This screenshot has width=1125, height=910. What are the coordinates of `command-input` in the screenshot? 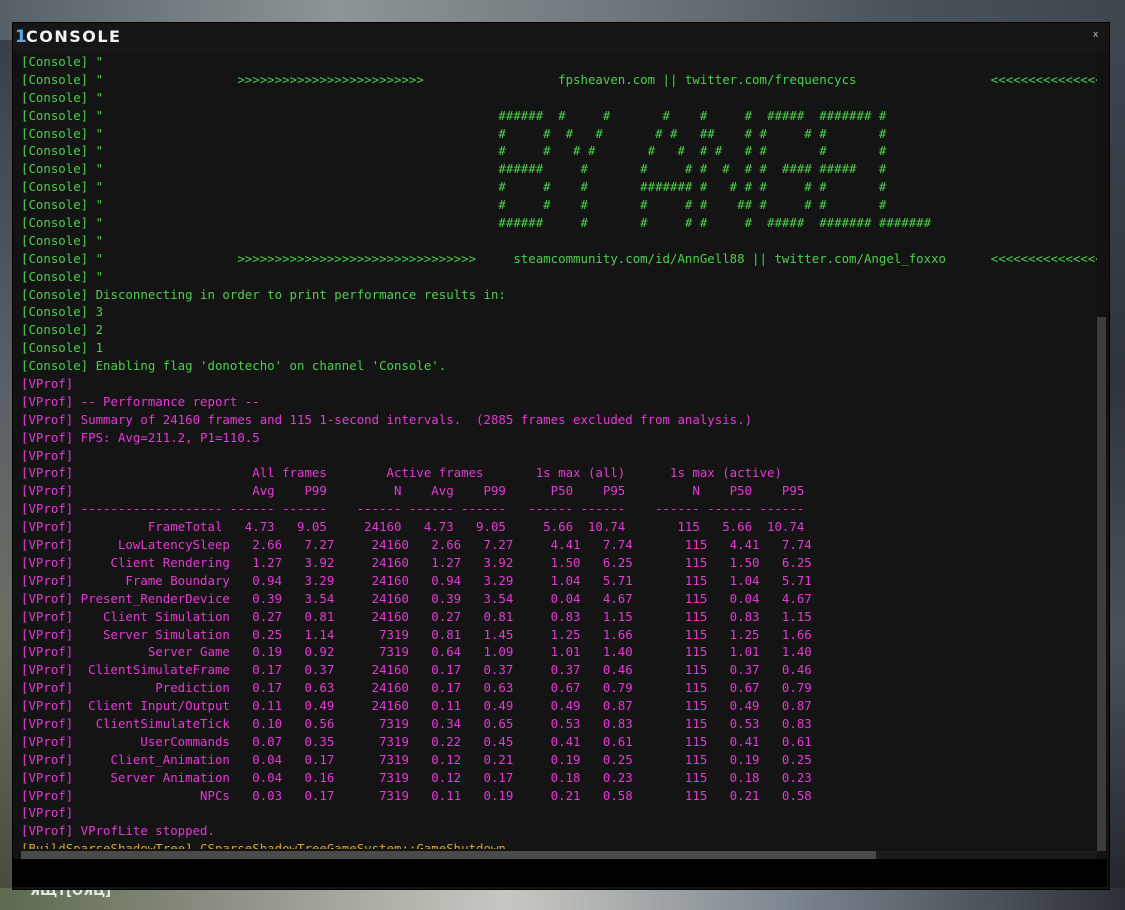 It's located at (561, 874).